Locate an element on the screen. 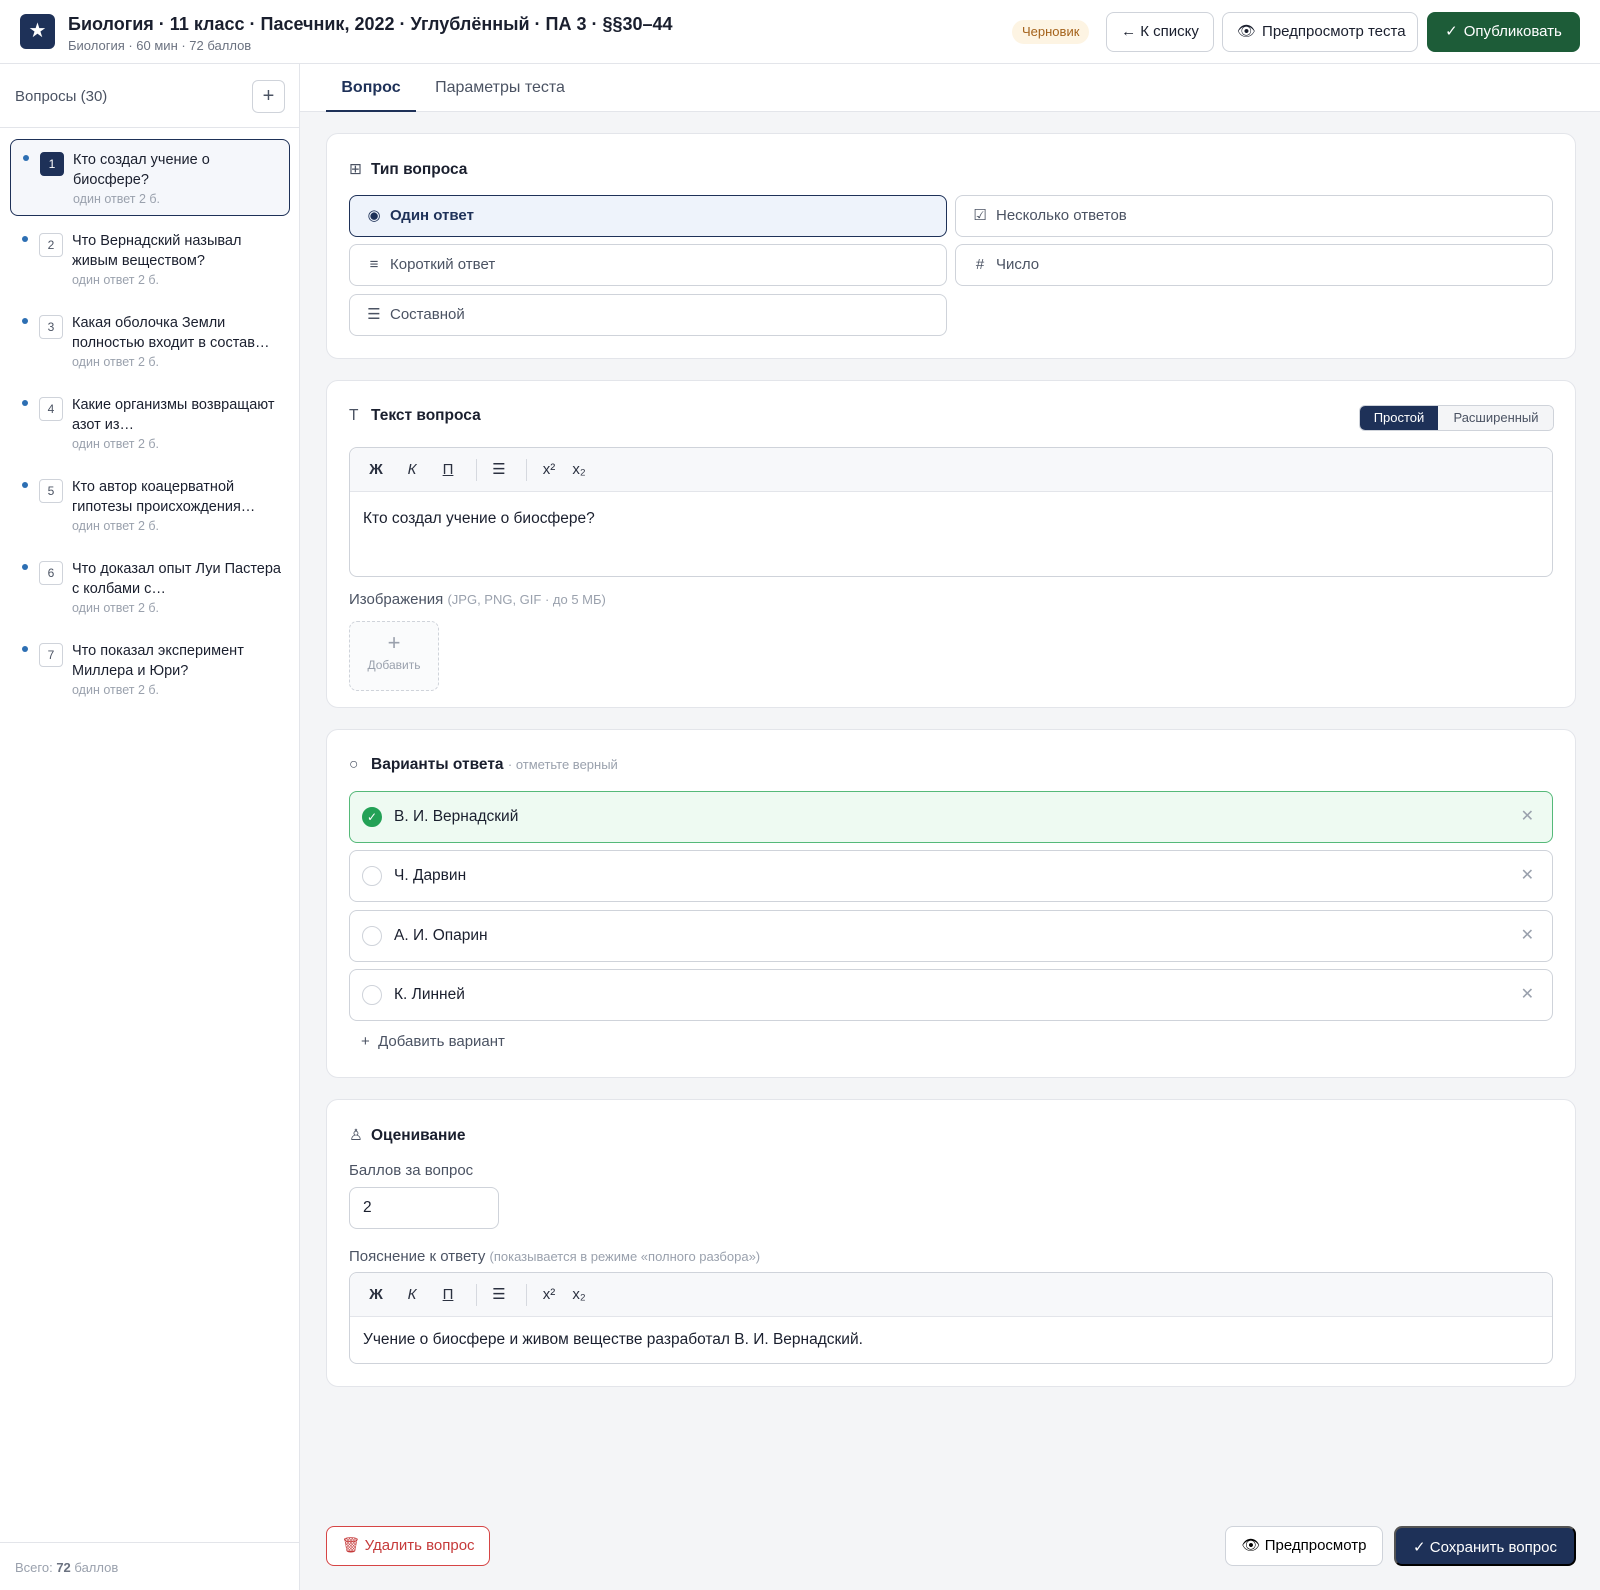  sidebar-footer: Всего: 72 баллов is located at coordinates (149, 1566).